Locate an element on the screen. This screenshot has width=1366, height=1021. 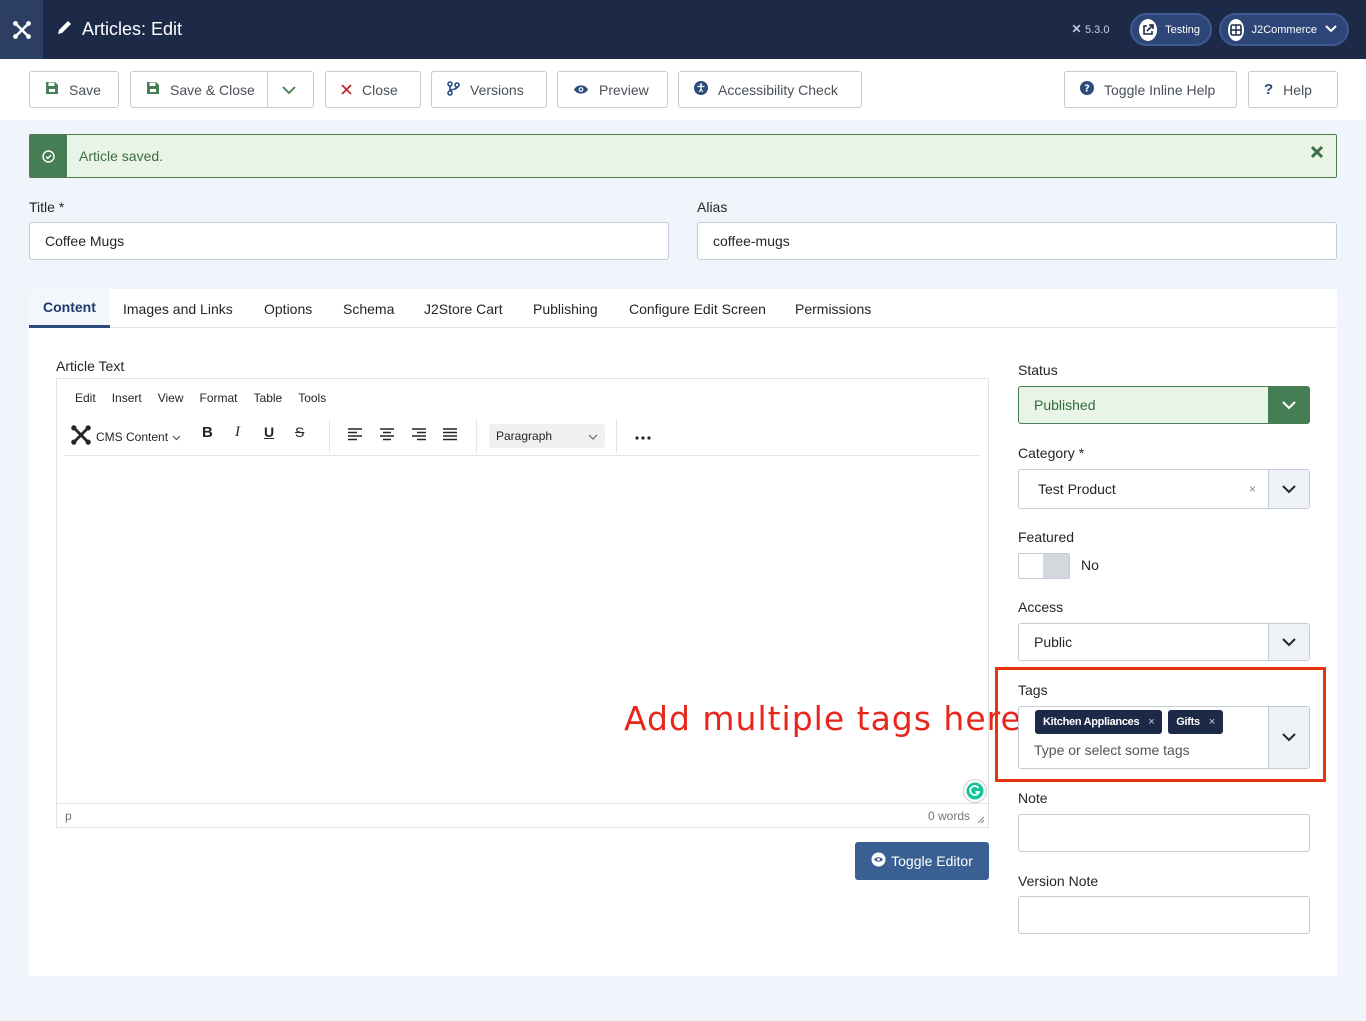
category-value: Test Product is located at coordinates (1077, 489).